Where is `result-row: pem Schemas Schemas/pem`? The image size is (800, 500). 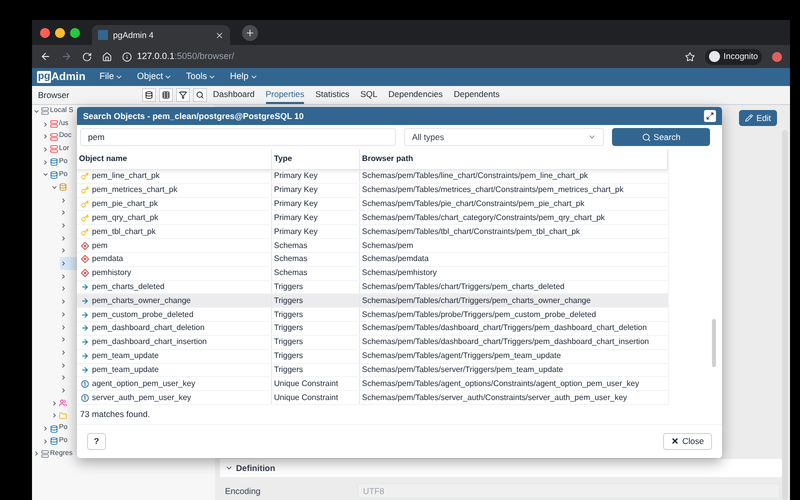 result-row: pem Schemas Schemas/pem is located at coordinates (372, 246).